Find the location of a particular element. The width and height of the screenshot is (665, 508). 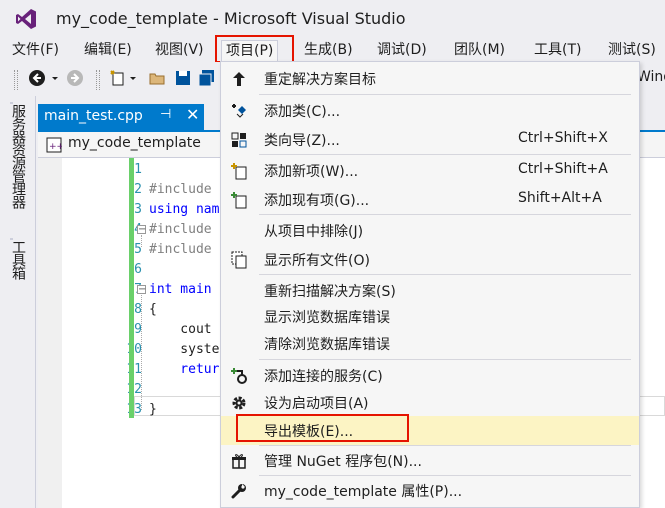

add-class-icon is located at coordinates (239, 111).